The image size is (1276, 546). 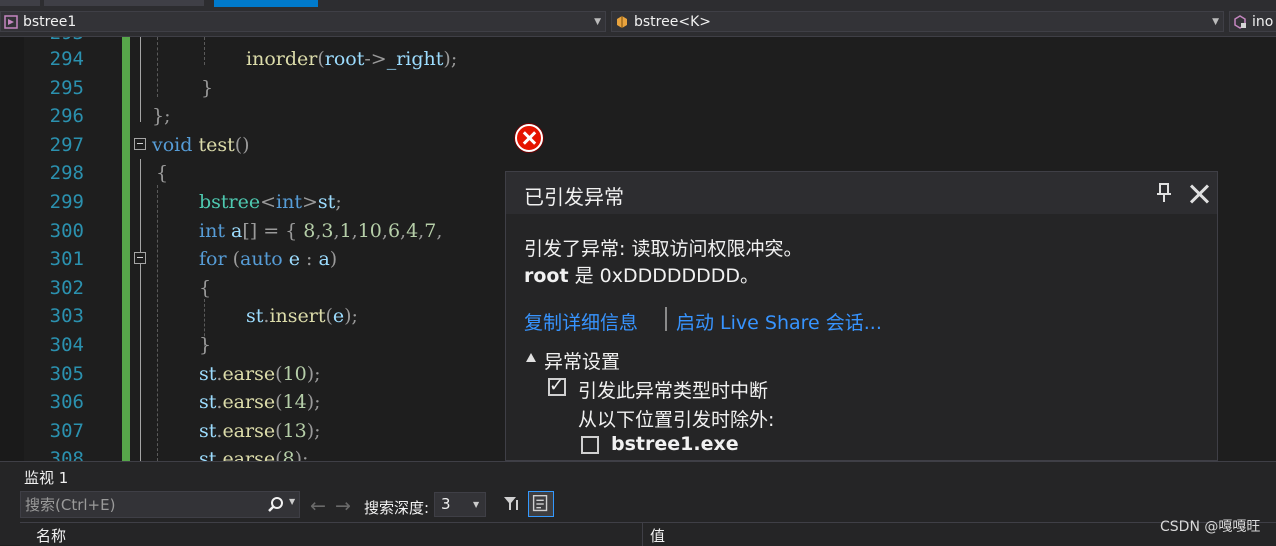 What do you see at coordinates (460, 504) in the screenshot?
I see `search-depth-select: 3 ▼` at bounding box center [460, 504].